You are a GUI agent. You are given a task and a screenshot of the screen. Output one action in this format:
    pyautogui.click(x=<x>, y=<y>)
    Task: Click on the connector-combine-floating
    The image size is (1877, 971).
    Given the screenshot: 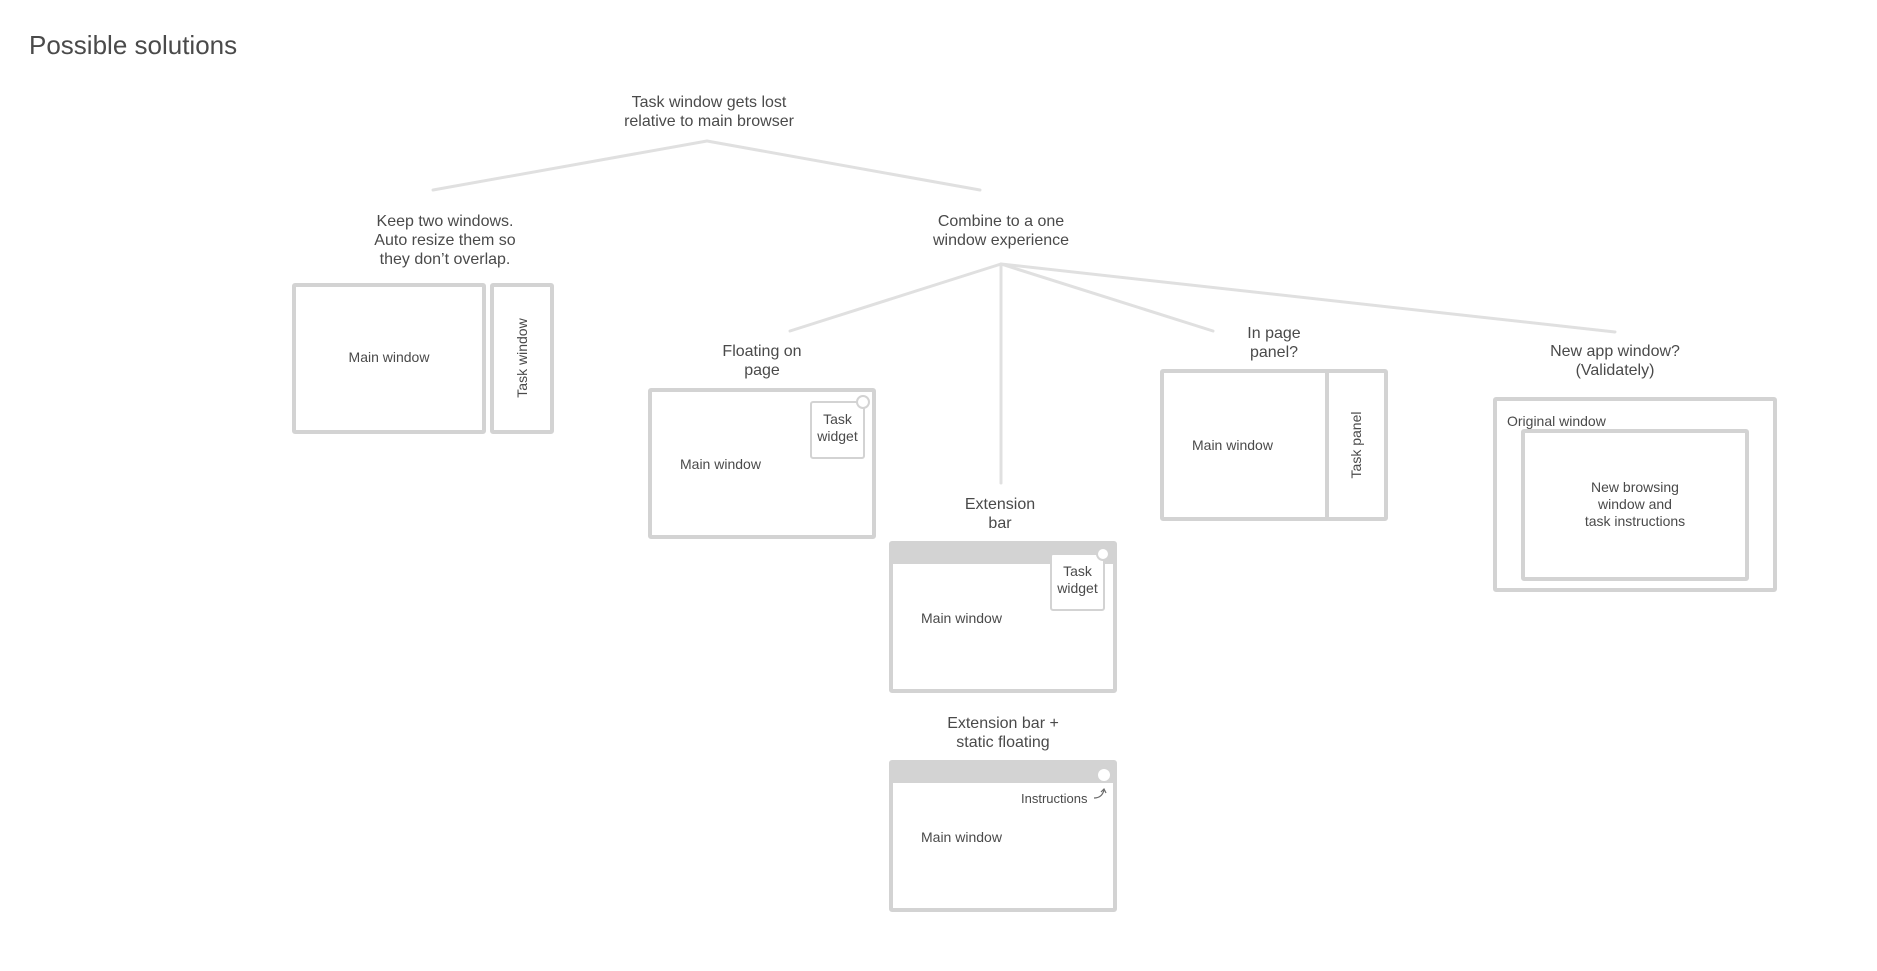 What is the action you would take?
    pyautogui.click(x=895, y=297)
    